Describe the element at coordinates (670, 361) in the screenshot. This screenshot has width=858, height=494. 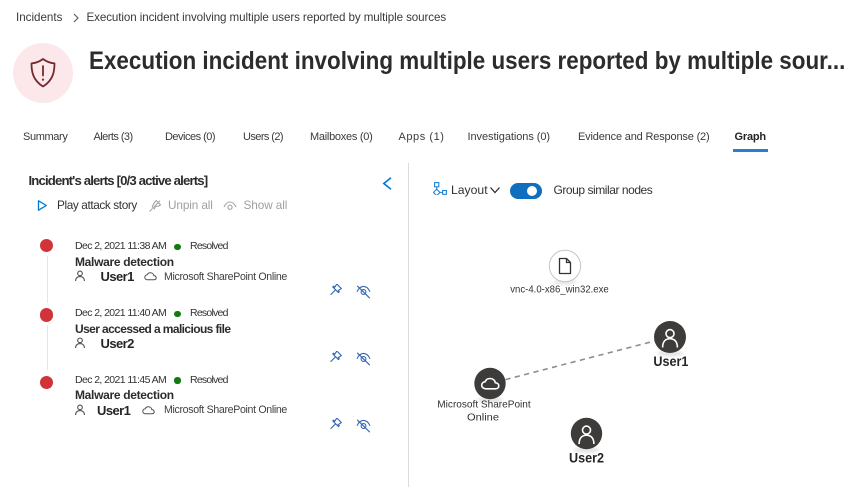
I see `svg-text: User1` at that location.